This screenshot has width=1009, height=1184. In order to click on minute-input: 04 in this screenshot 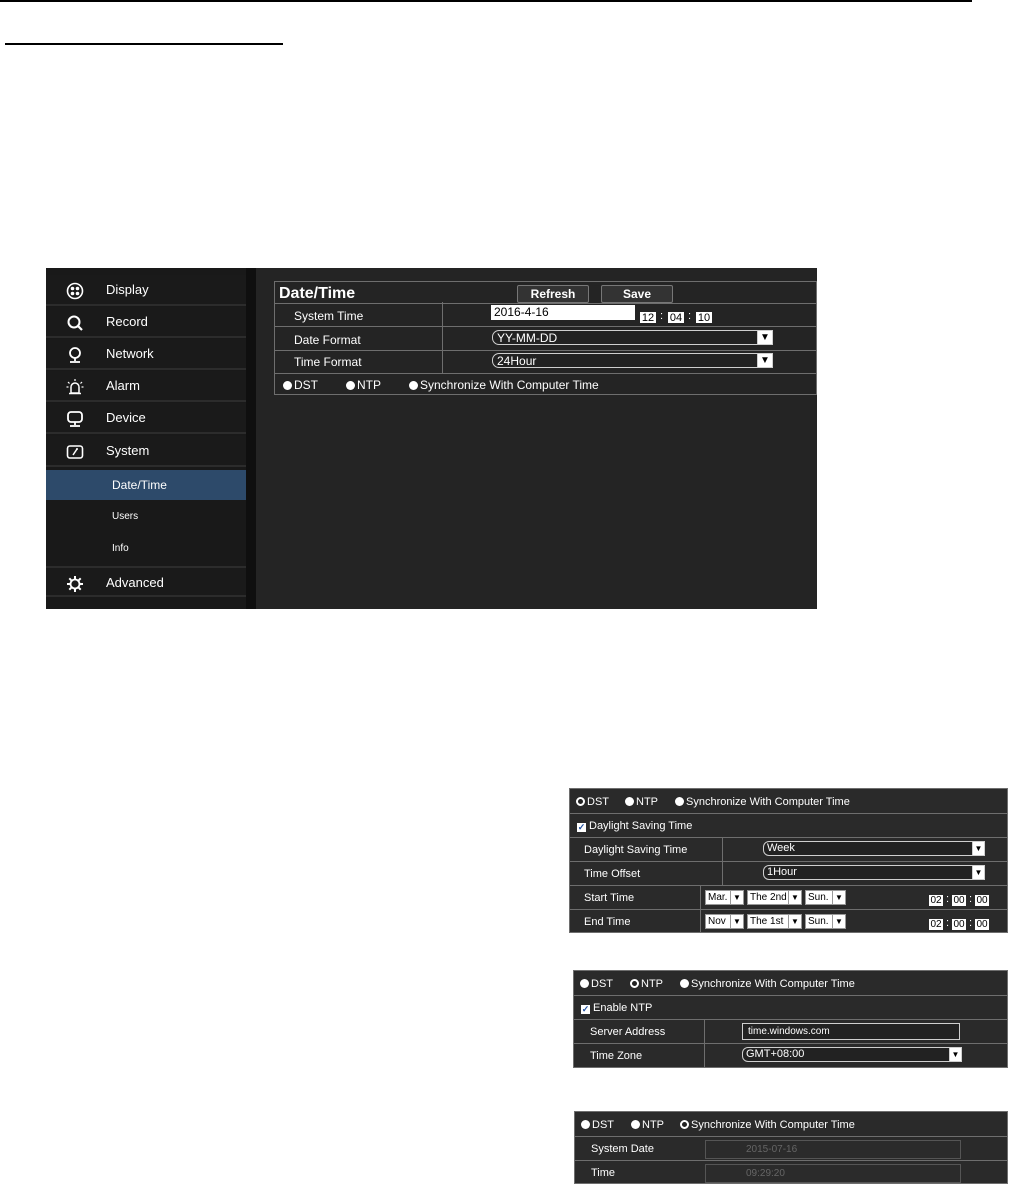, I will do `click(676, 318)`.